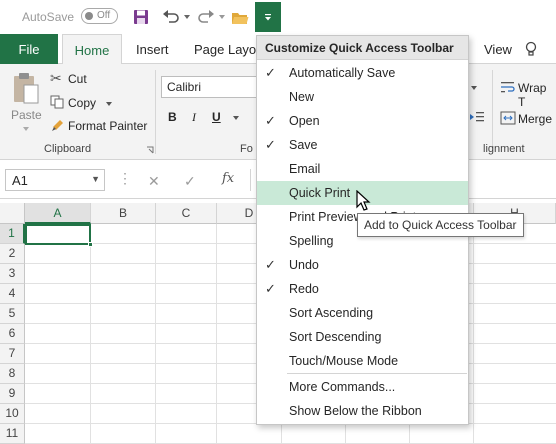 The image size is (556, 444). Describe the element at coordinates (228, 49) in the screenshot. I see `tab-page-layout: Page Layou` at that location.